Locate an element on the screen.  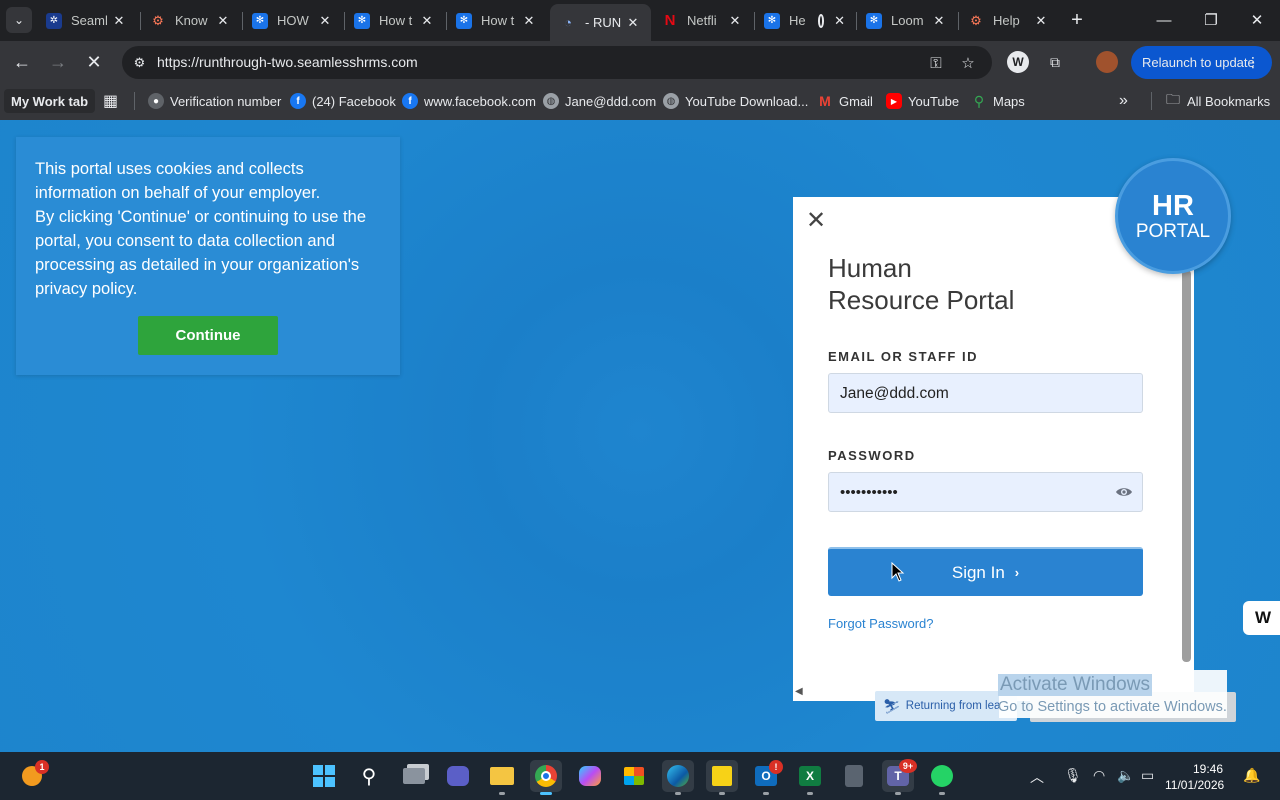
bookmark-jane: ◍ Jane@ddd.com is located at coordinates (599, 101).